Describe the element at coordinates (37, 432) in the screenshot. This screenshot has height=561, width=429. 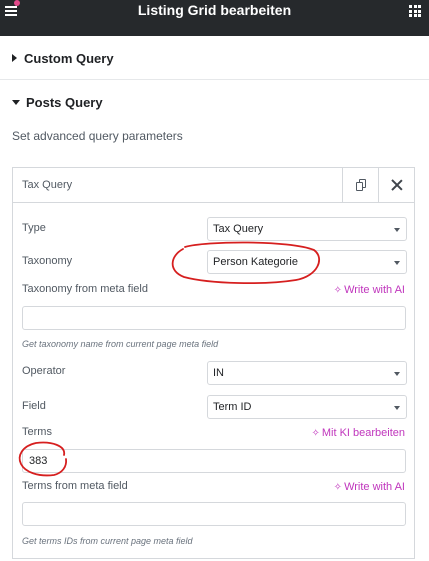
I see `terms-label: Terms` at that location.